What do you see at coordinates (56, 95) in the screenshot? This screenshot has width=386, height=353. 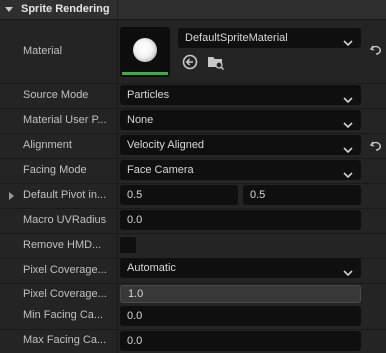 I see `property-label: Source Mode` at bounding box center [56, 95].